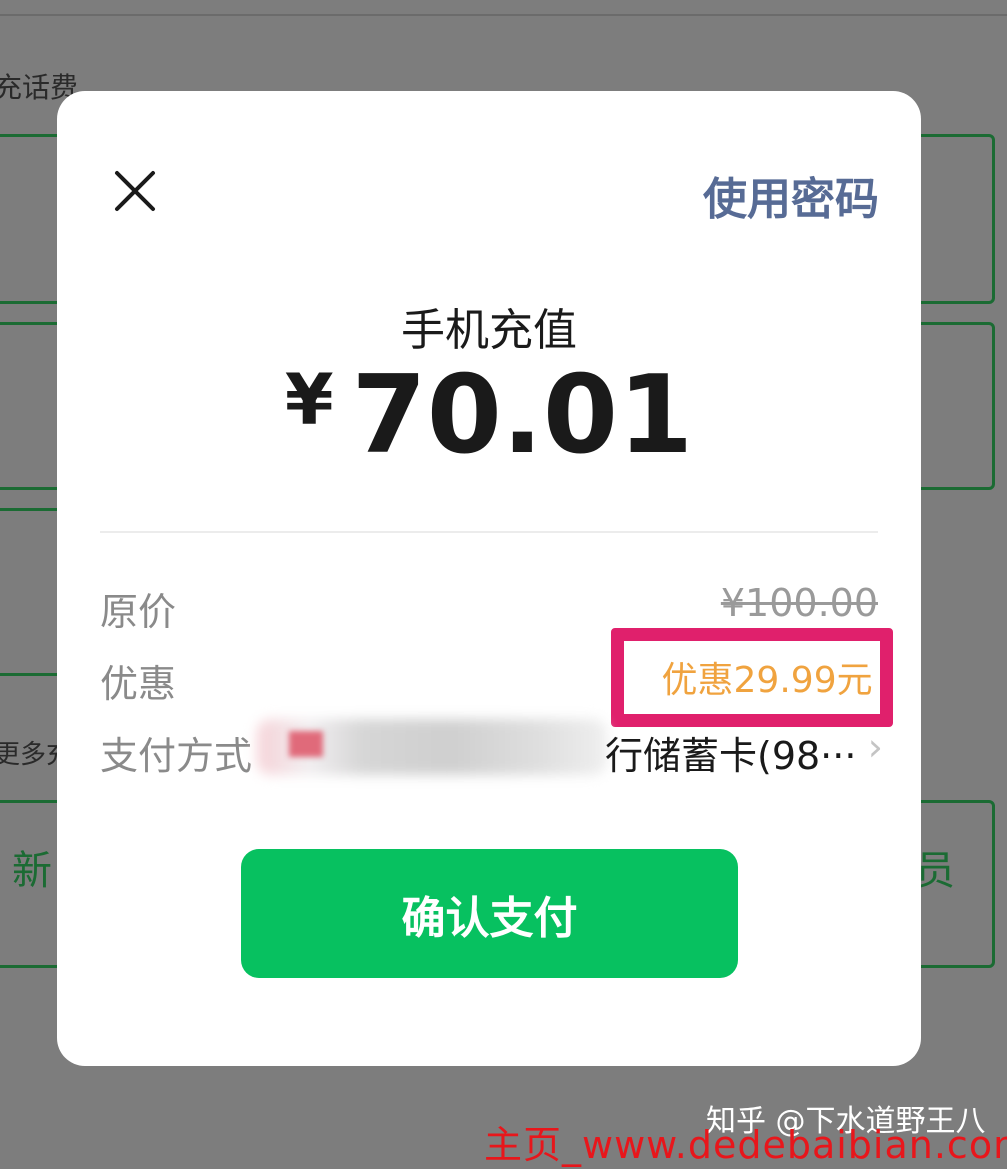 The width and height of the screenshot is (1007, 1169). I want to click on site-watermark: 主页_www.dedebaibian.com, so click(745, 1145).